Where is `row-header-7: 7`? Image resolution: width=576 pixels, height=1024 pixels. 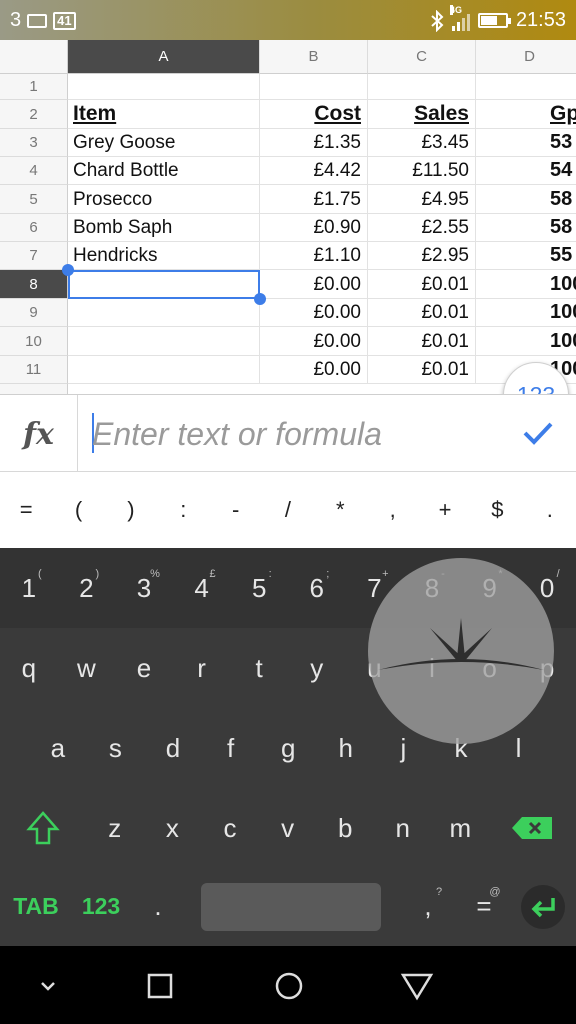
row-header-7: 7 is located at coordinates (34, 256).